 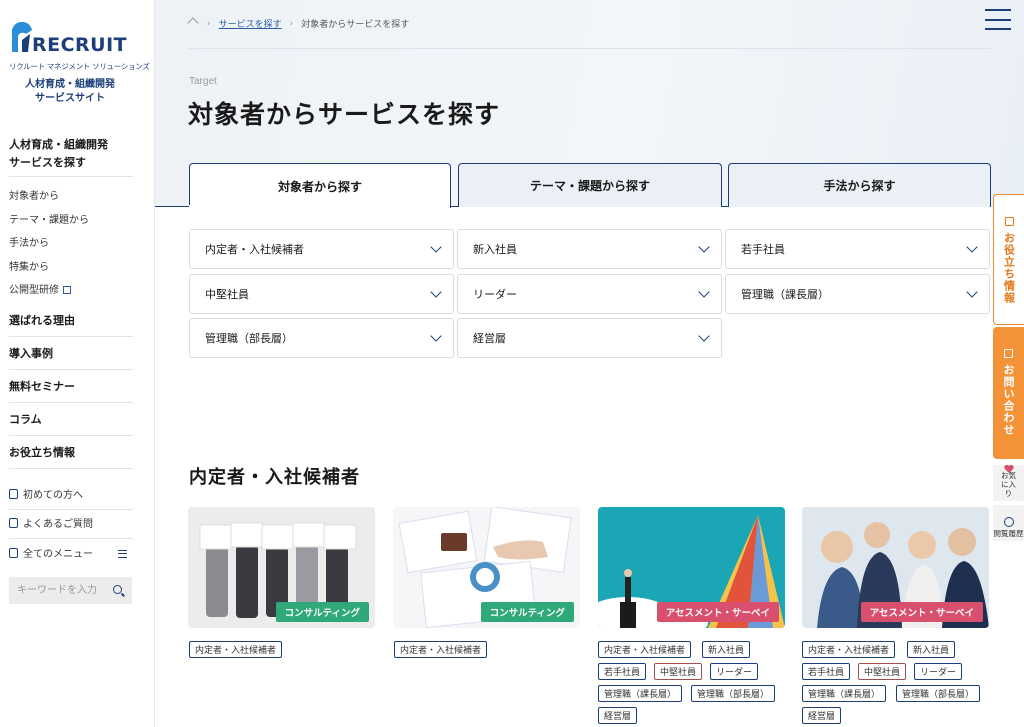 I want to click on target-item-executive: 経営層, so click(x=589, y=338).